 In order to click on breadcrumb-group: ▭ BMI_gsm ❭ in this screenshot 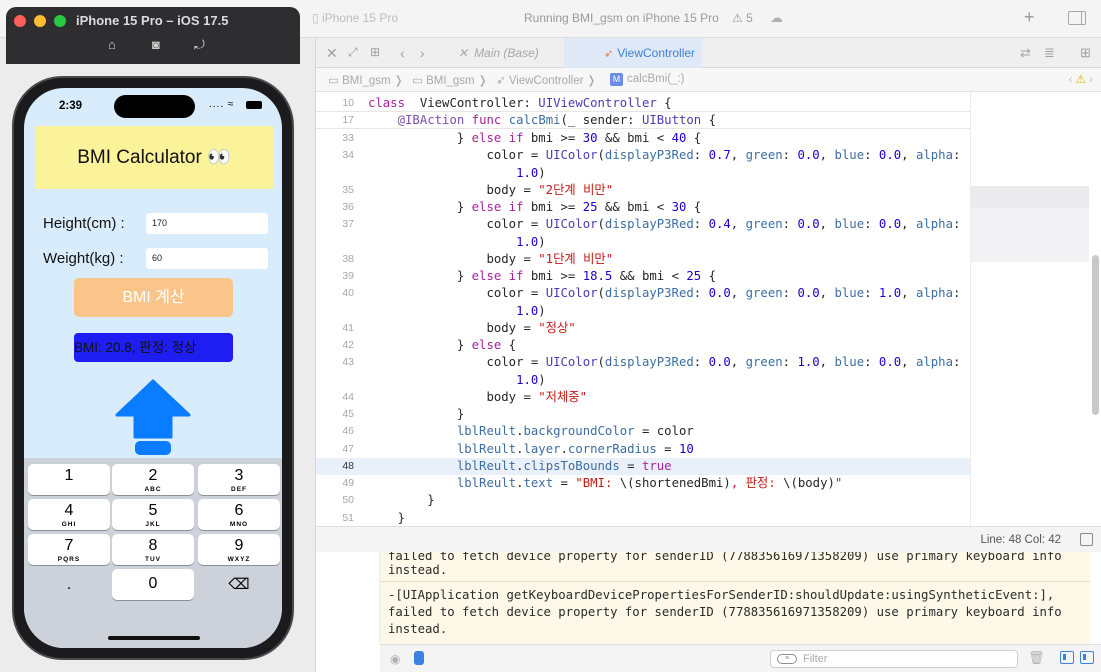, I will do `click(449, 80)`.